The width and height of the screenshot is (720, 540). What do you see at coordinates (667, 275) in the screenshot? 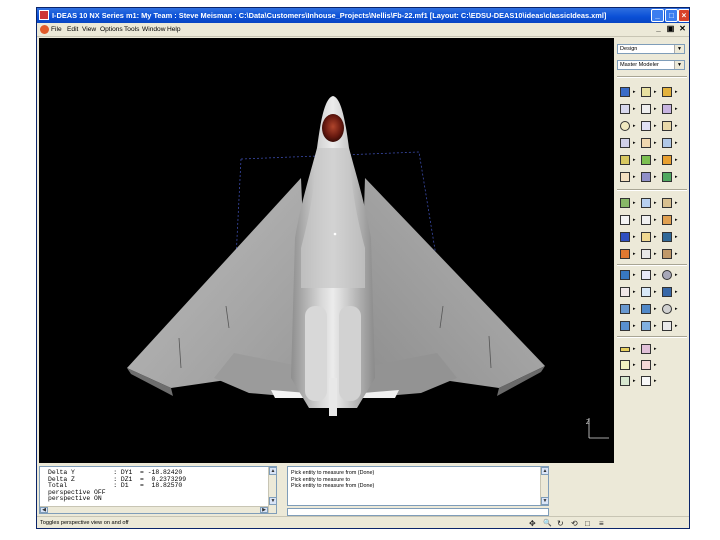
I see `shade-icon` at bounding box center [667, 275].